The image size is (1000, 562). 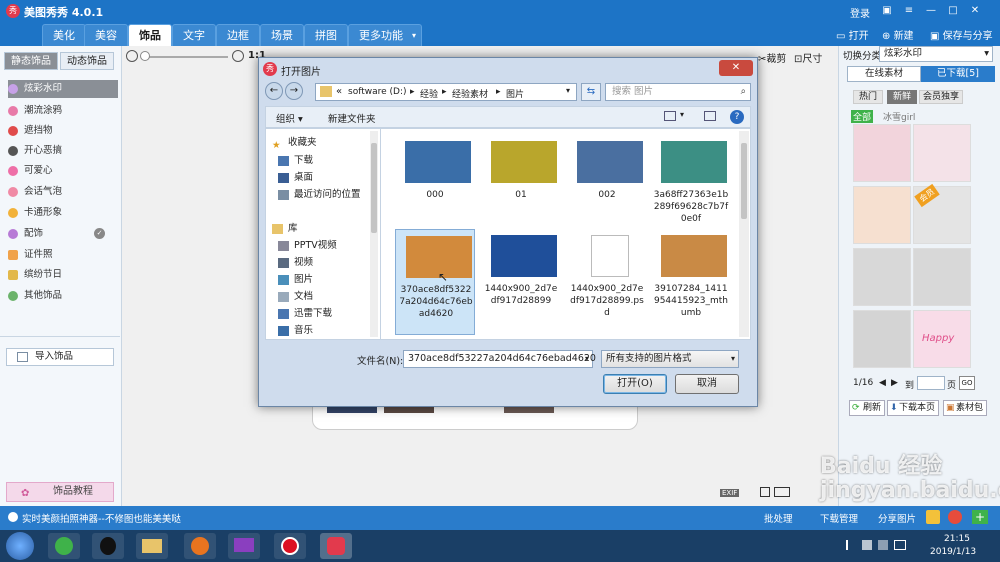 I want to click on save-share-button: ▣ 保存与分享, so click(x=961, y=34).